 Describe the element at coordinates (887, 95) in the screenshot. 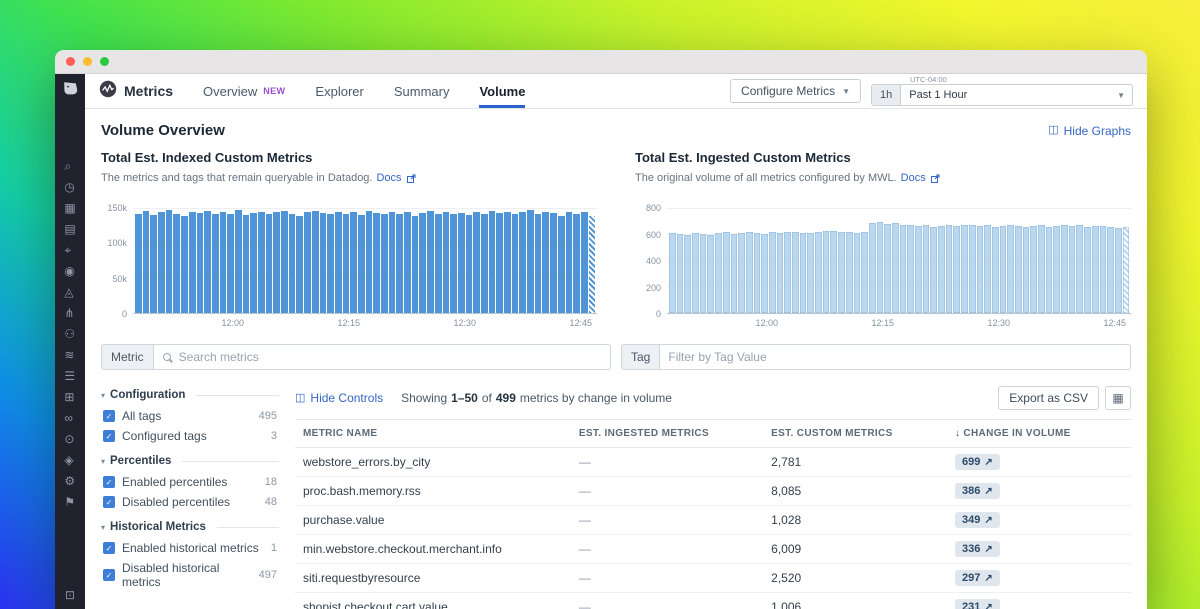

I see `time-range-short: 1h` at that location.